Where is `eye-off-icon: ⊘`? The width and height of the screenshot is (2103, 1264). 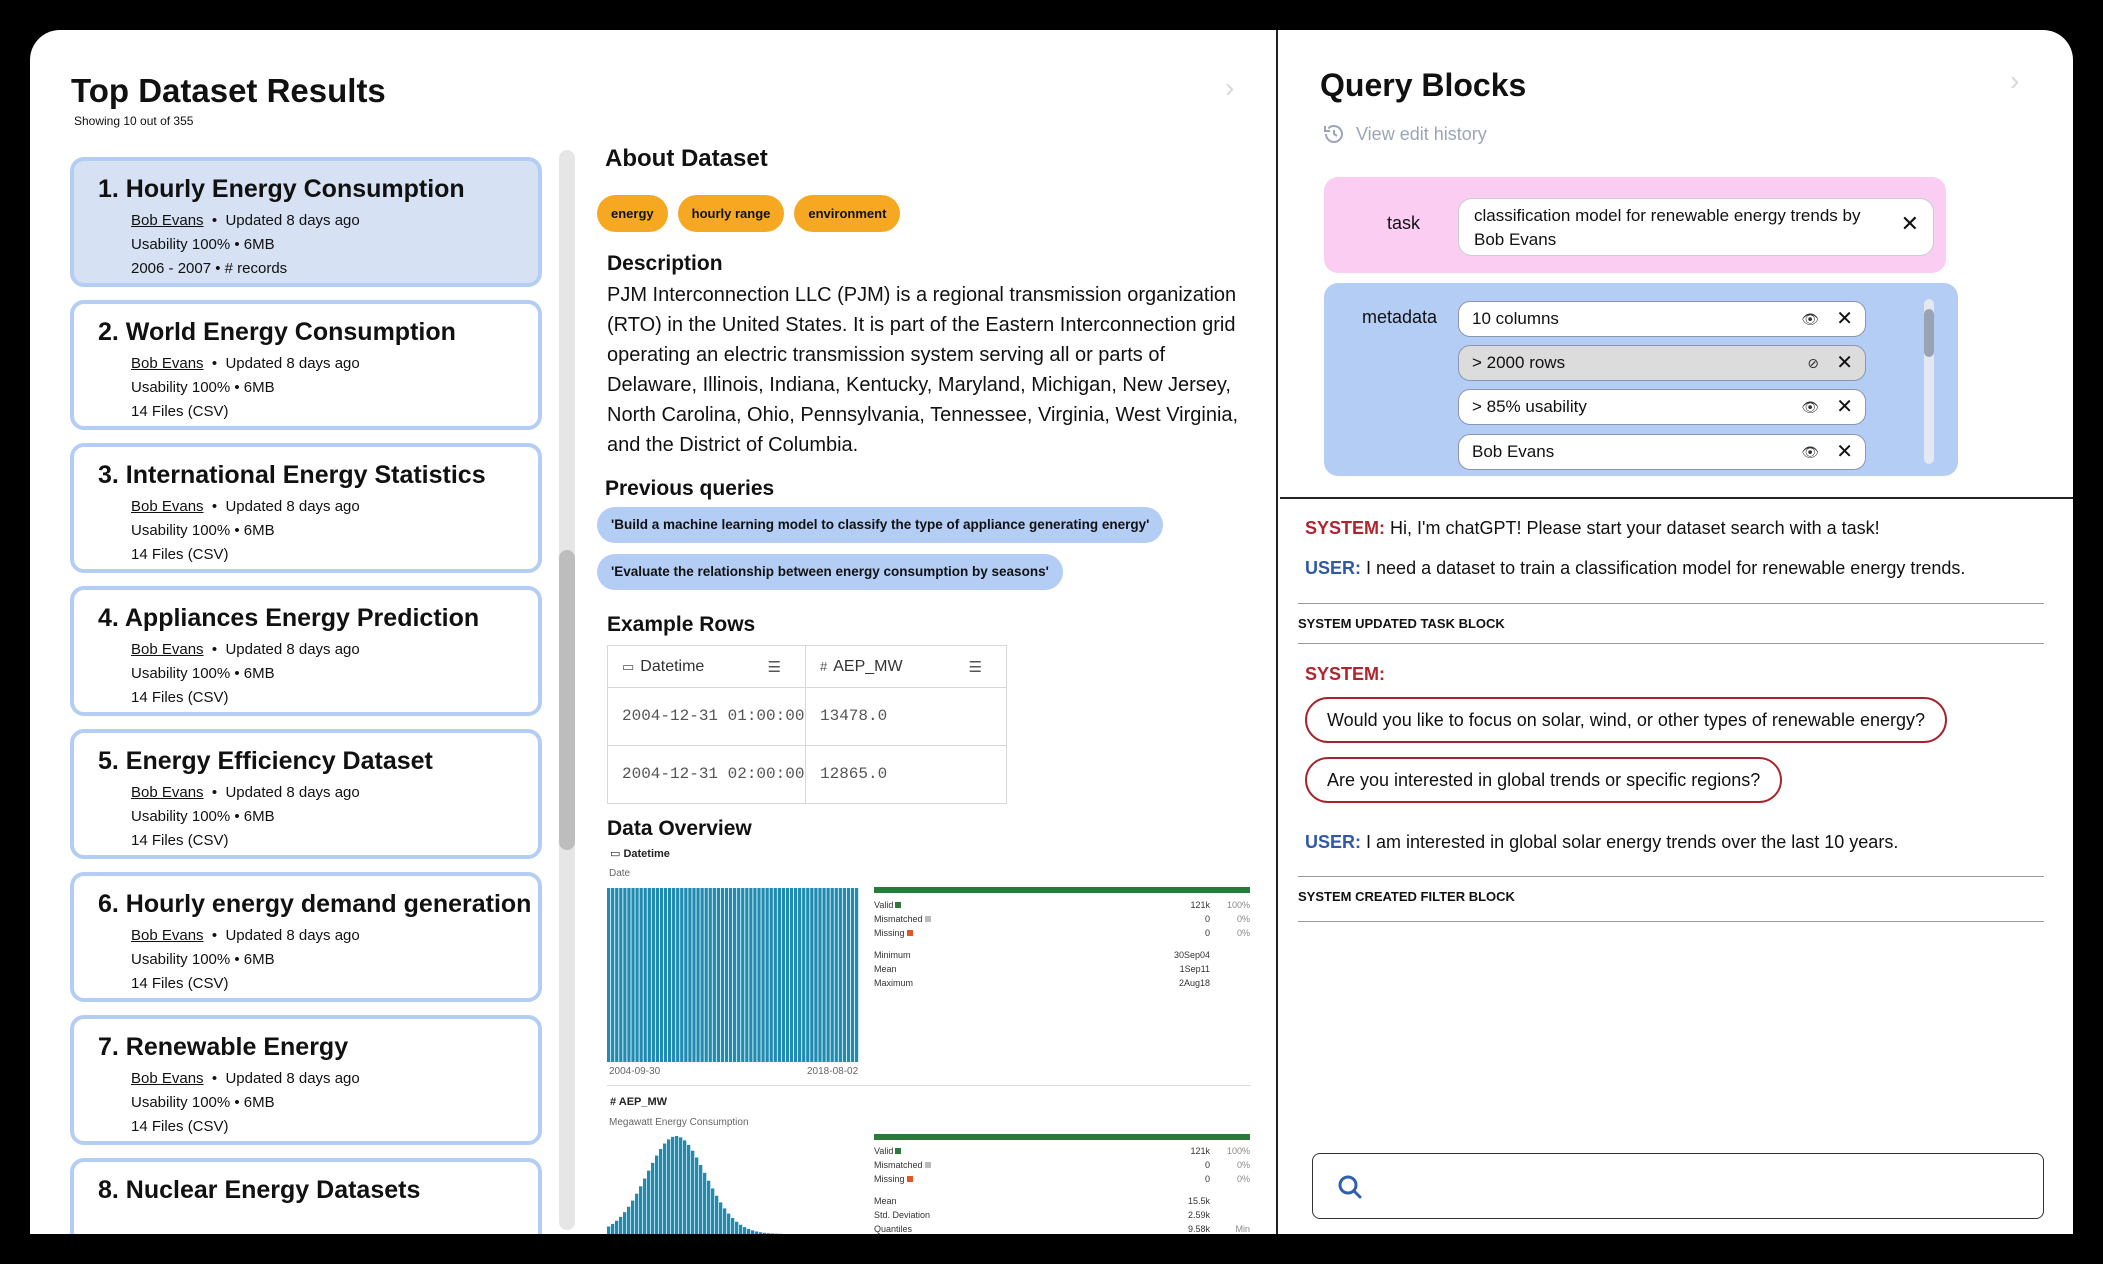
eye-off-icon: ⊘ is located at coordinates (1813, 363).